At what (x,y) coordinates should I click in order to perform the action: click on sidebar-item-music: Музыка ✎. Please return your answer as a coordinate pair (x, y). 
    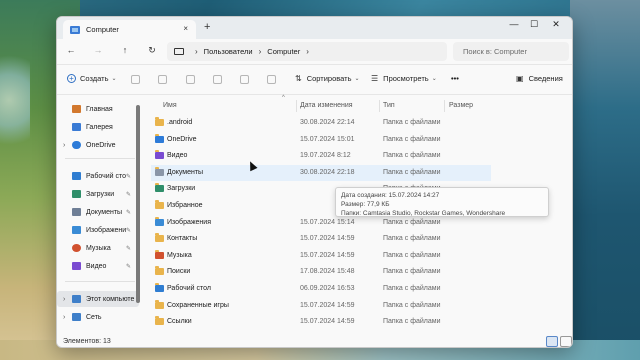
    Looking at the image, I should click on (98, 248).